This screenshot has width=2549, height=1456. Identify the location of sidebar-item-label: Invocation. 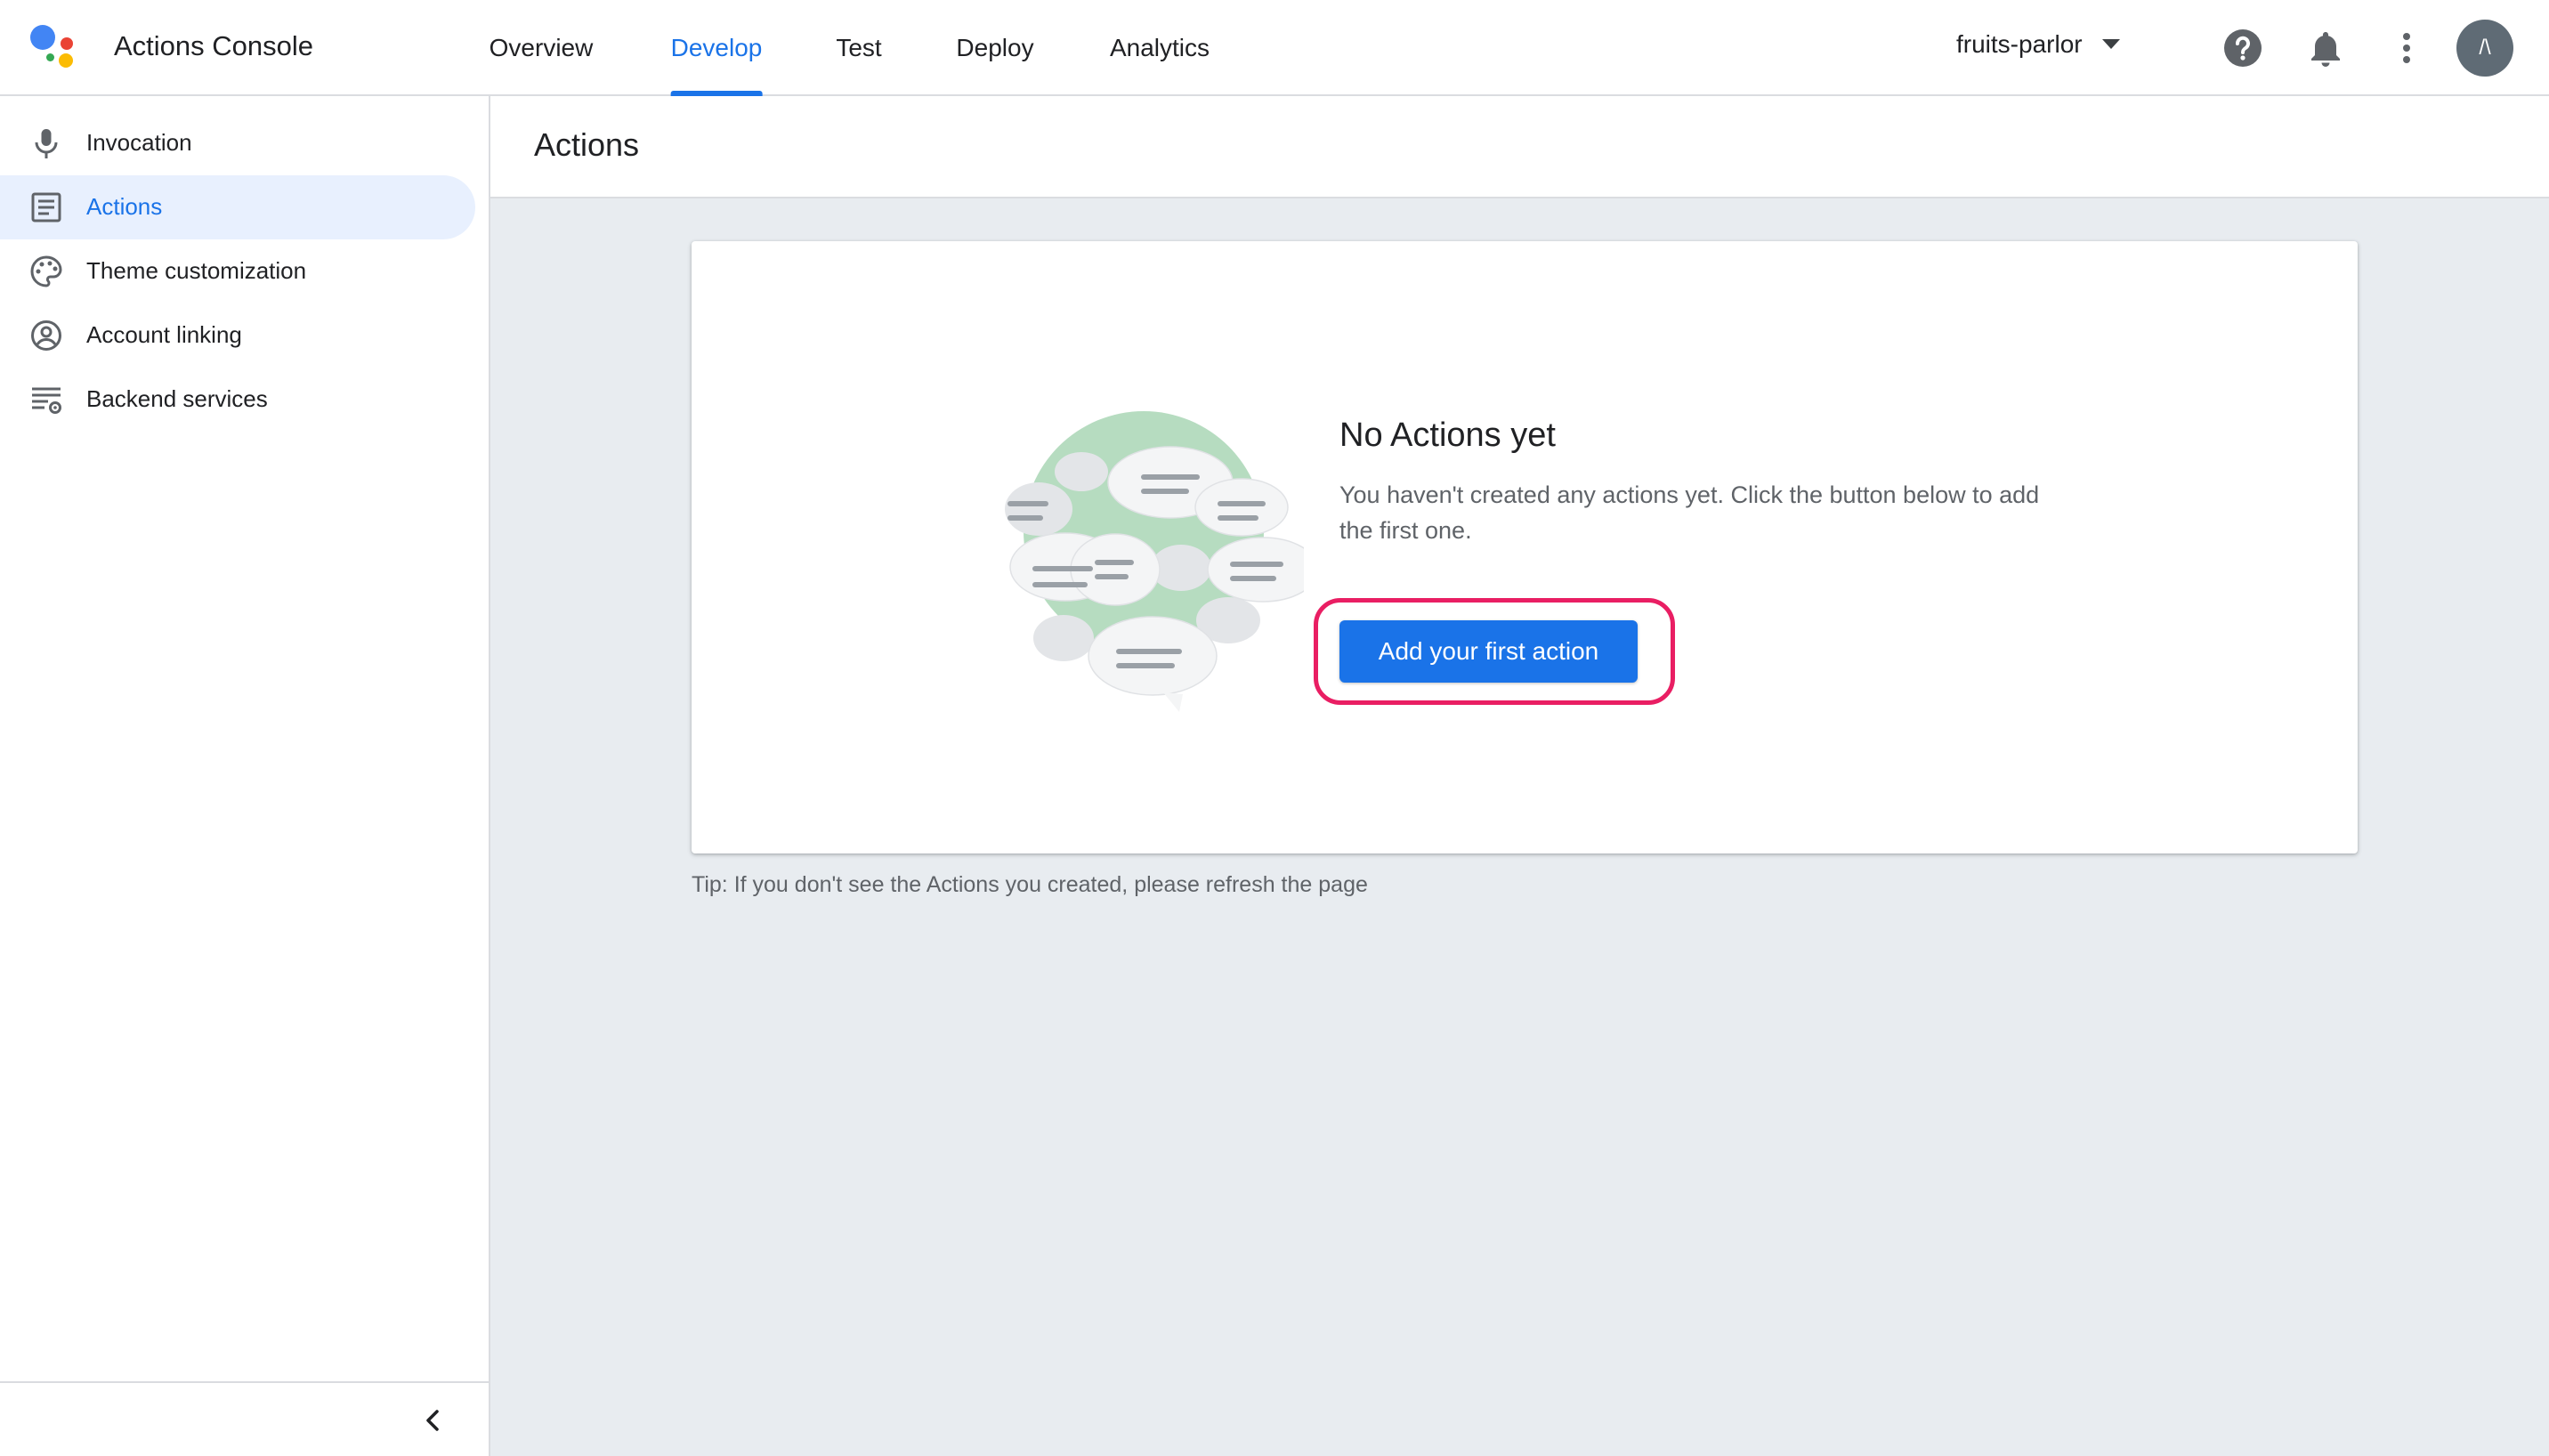
(139, 142).